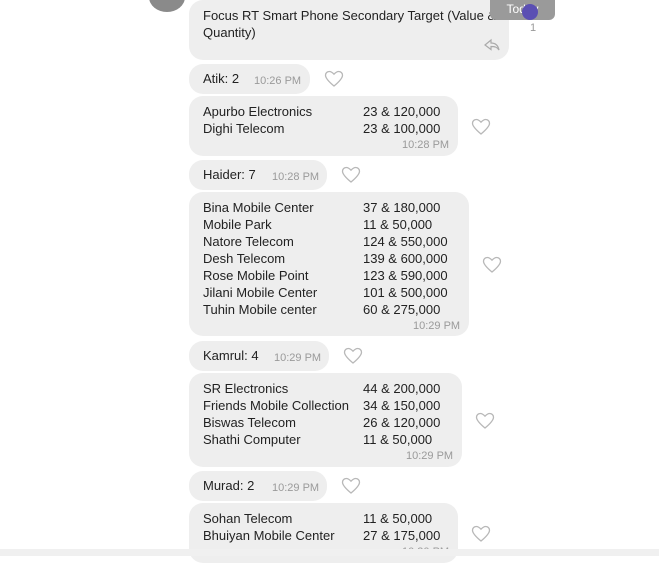  What do you see at coordinates (402, 388) in the screenshot?
I see `shop-value: 44 & 200,000` at bounding box center [402, 388].